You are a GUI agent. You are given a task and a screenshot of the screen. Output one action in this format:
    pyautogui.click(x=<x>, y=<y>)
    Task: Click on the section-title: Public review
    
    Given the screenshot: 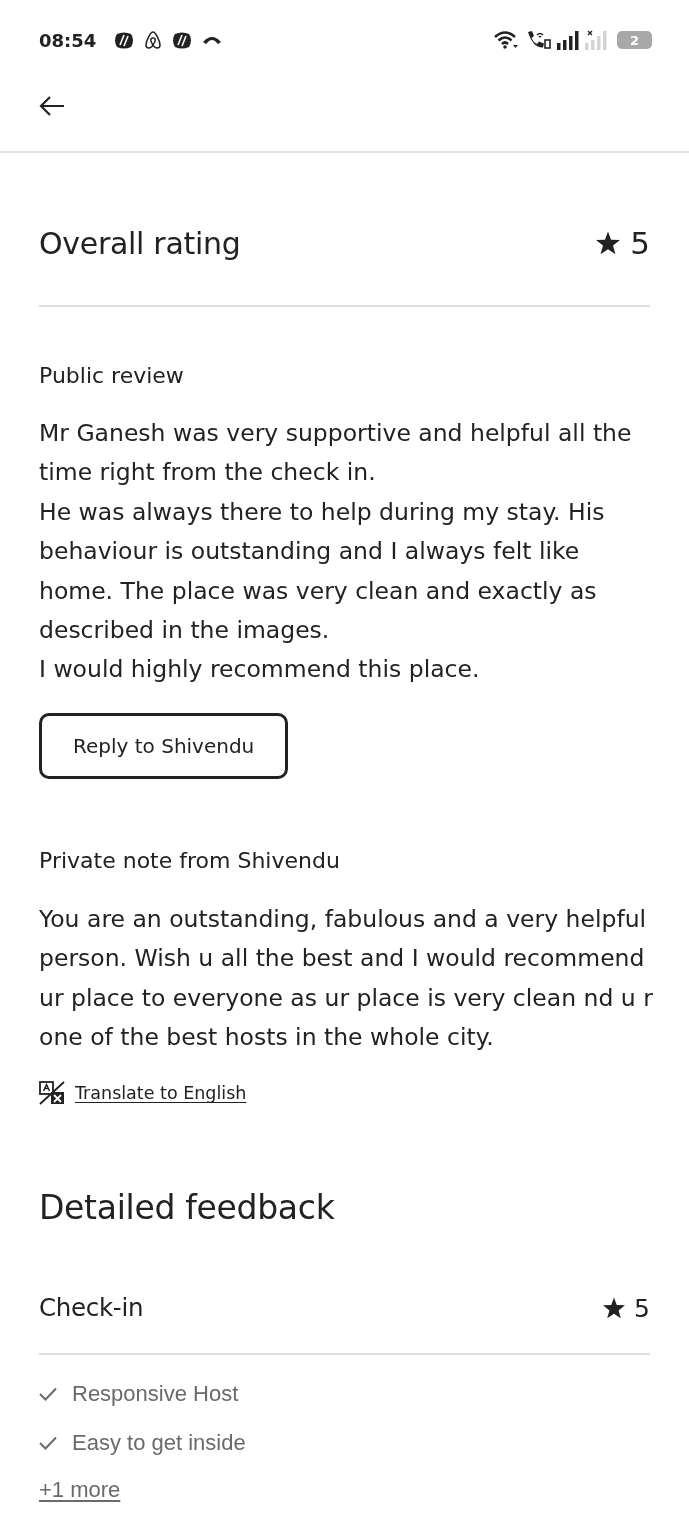 What is the action you would take?
    pyautogui.click(x=112, y=376)
    